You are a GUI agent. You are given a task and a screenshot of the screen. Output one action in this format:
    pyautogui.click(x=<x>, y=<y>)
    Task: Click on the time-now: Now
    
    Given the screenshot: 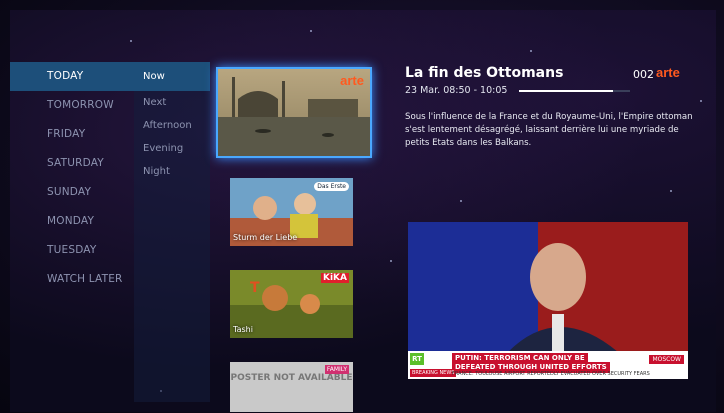 What is the action you would take?
    pyautogui.click(x=172, y=76)
    